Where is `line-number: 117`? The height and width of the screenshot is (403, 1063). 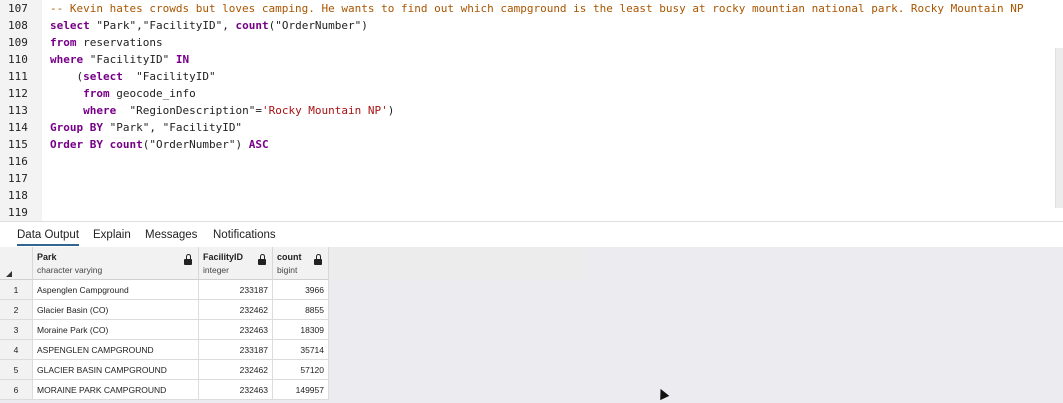
line-number: 117 is located at coordinates (18, 178).